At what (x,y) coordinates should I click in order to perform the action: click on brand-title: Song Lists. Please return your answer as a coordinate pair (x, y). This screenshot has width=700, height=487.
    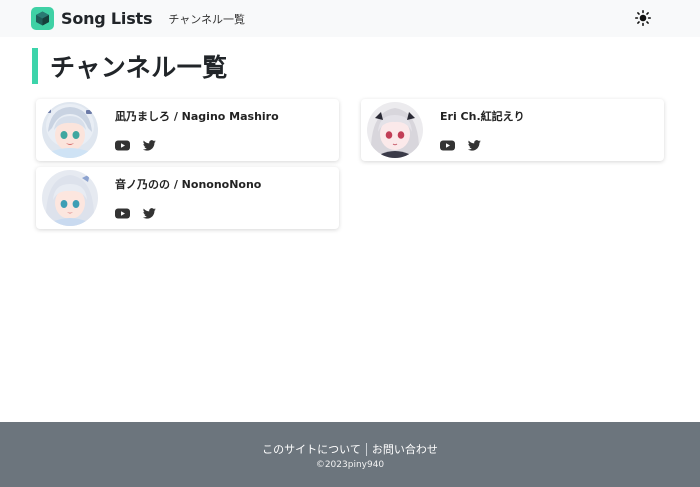
    Looking at the image, I should click on (107, 18).